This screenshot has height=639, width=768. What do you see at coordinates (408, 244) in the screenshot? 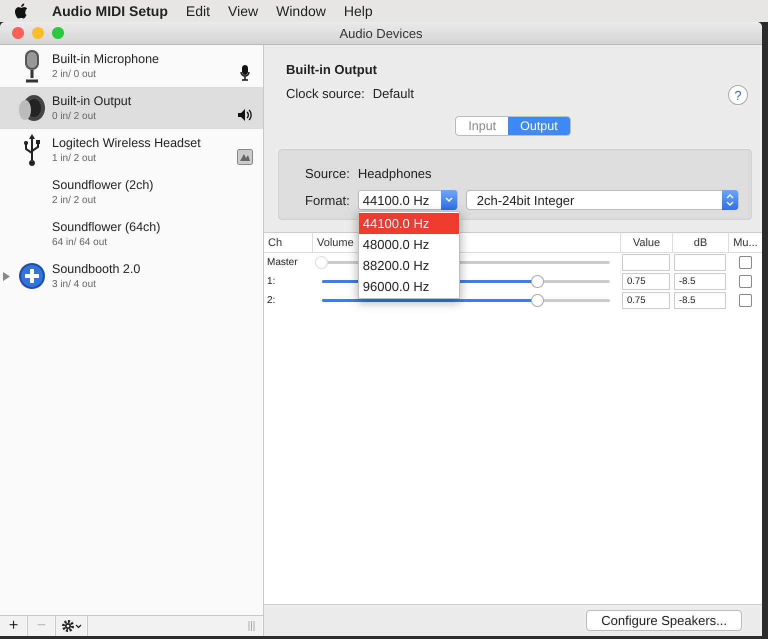
I see `menu-option: 48000.0 Hz` at bounding box center [408, 244].